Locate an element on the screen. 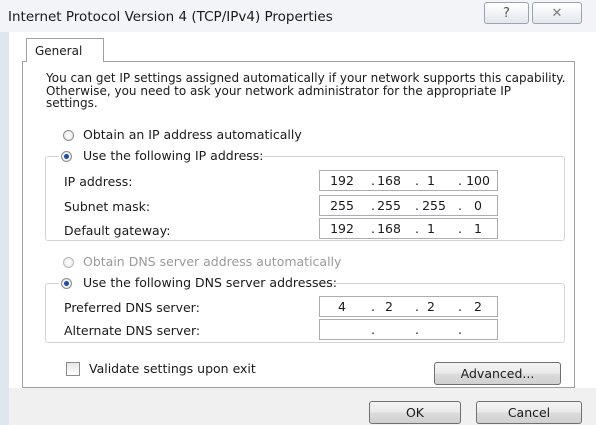 The width and height of the screenshot is (596, 425). default-gateway-octet-4: 1 is located at coordinates (478, 228).